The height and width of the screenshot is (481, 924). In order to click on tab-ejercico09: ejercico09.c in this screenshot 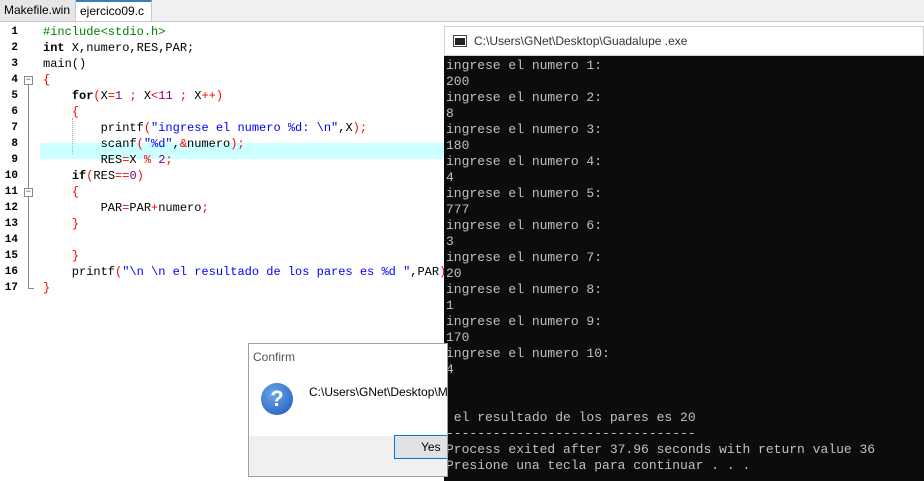, I will do `click(114, 10)`.